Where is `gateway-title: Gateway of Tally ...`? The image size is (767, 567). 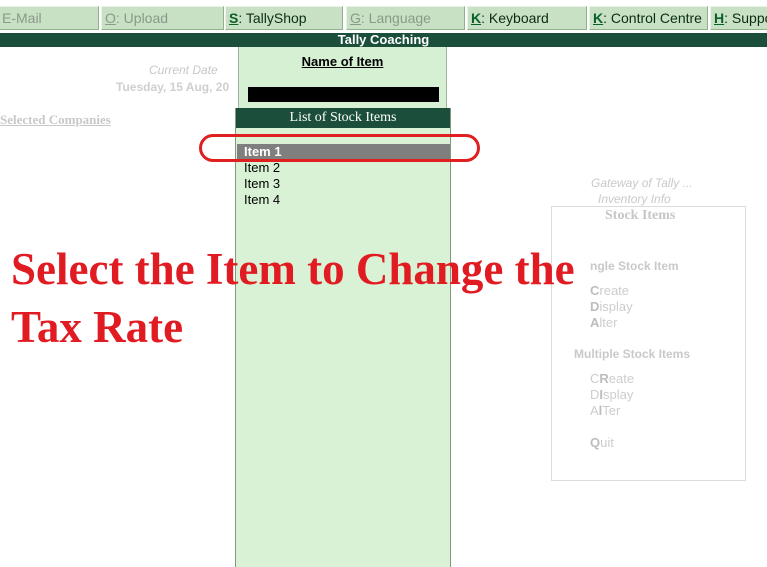 gateway-title: Gateway of Tally ... is located at coordinates (642, 183).